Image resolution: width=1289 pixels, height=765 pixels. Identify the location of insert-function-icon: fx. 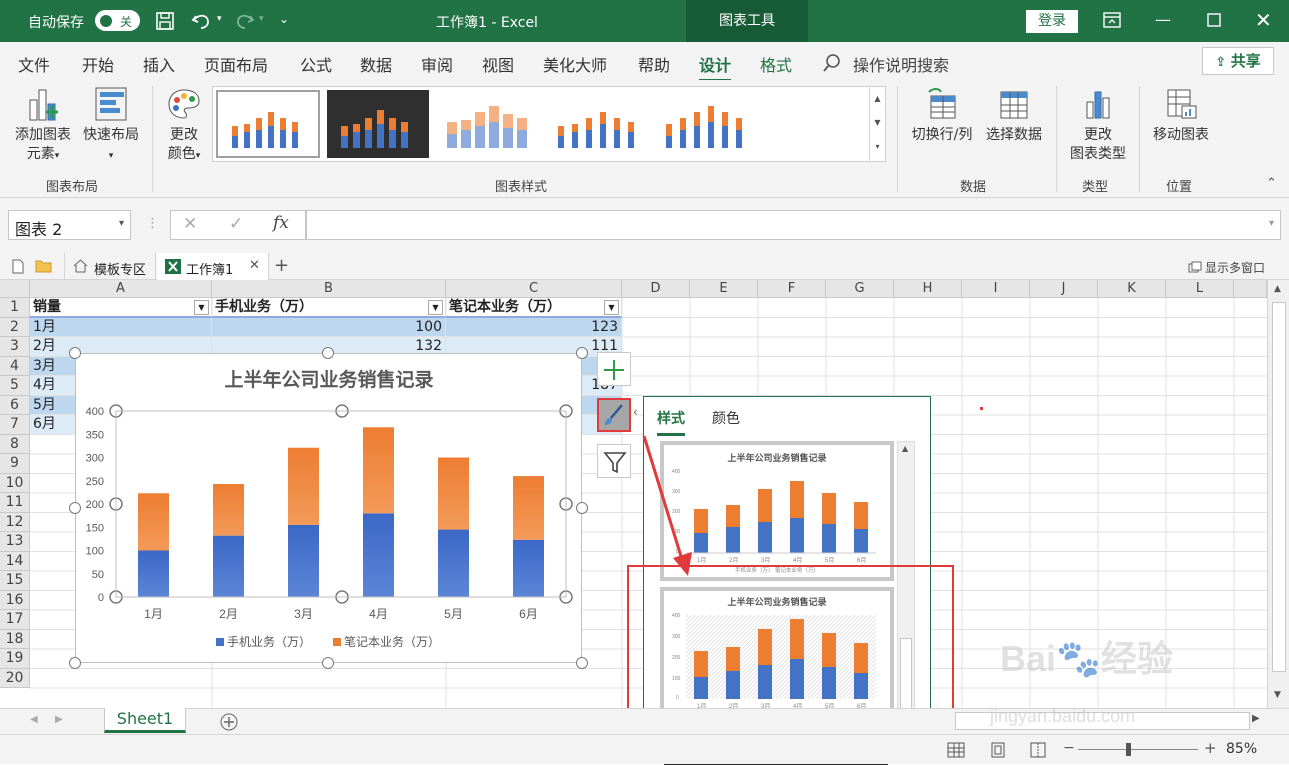
(281, 223).